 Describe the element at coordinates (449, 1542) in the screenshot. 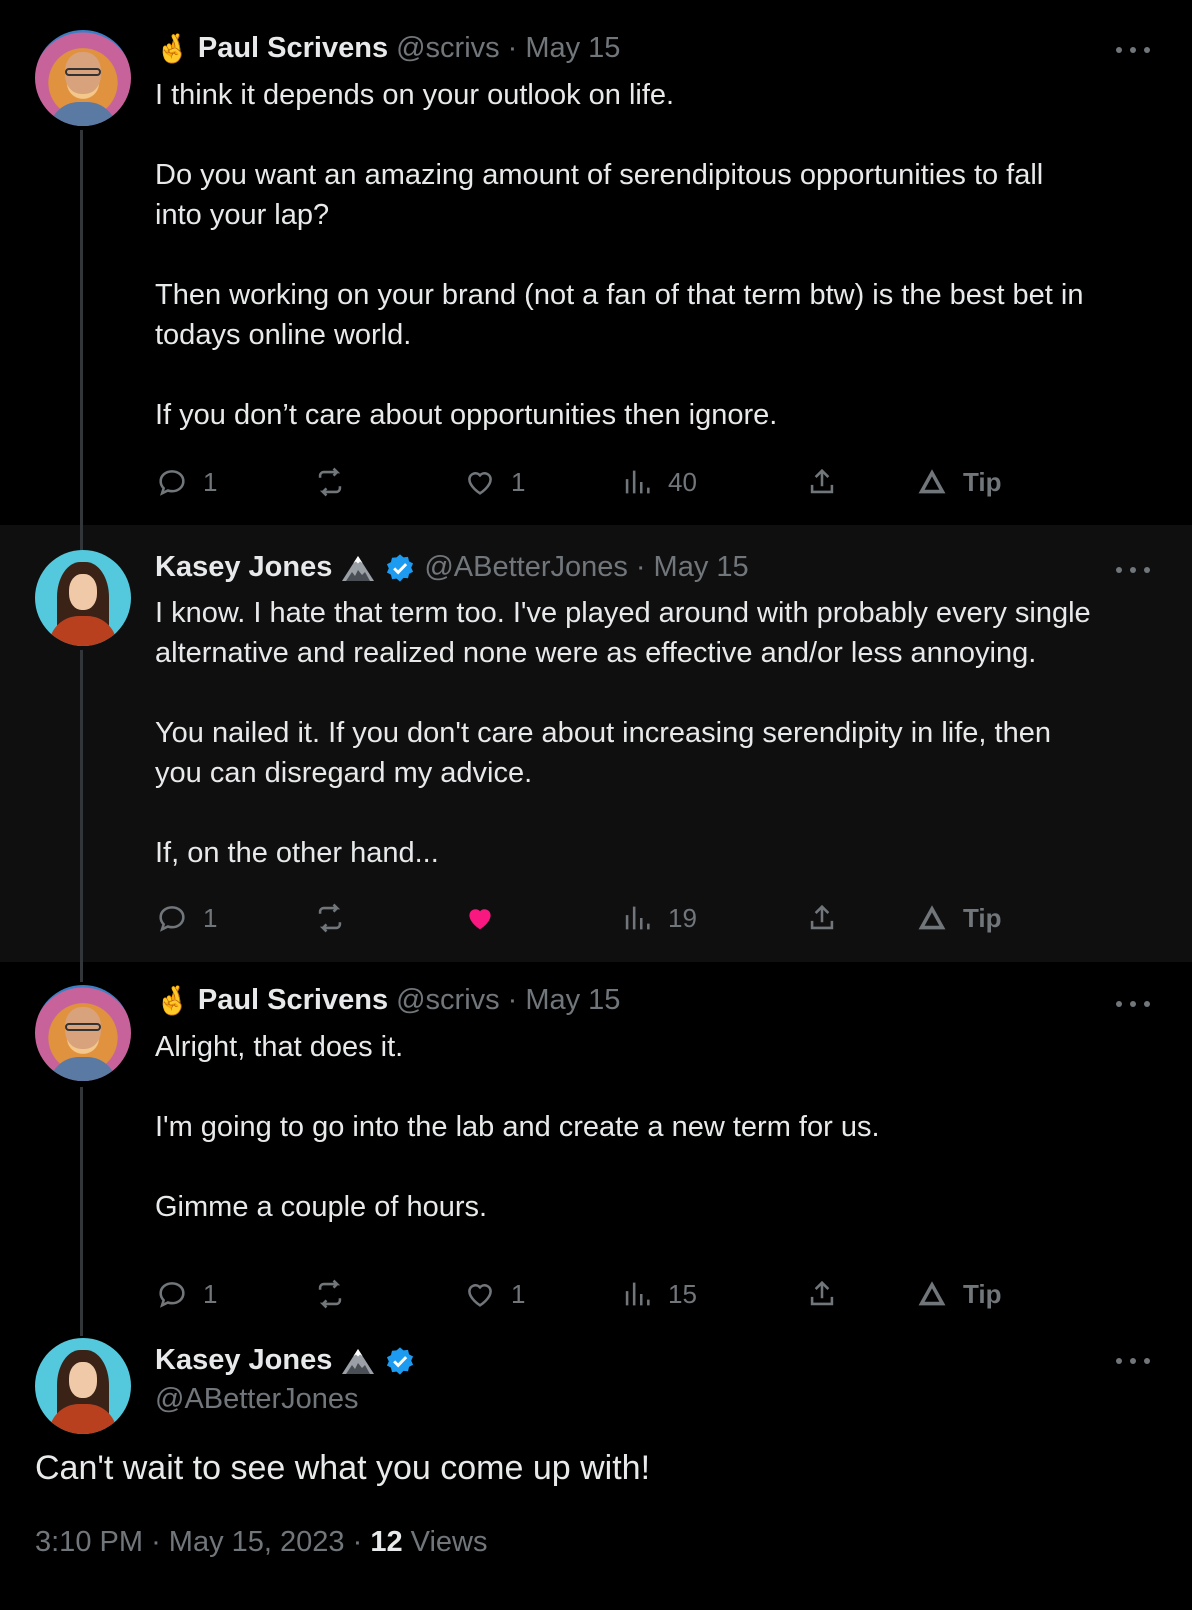

I see `views-label: Views` at that location.